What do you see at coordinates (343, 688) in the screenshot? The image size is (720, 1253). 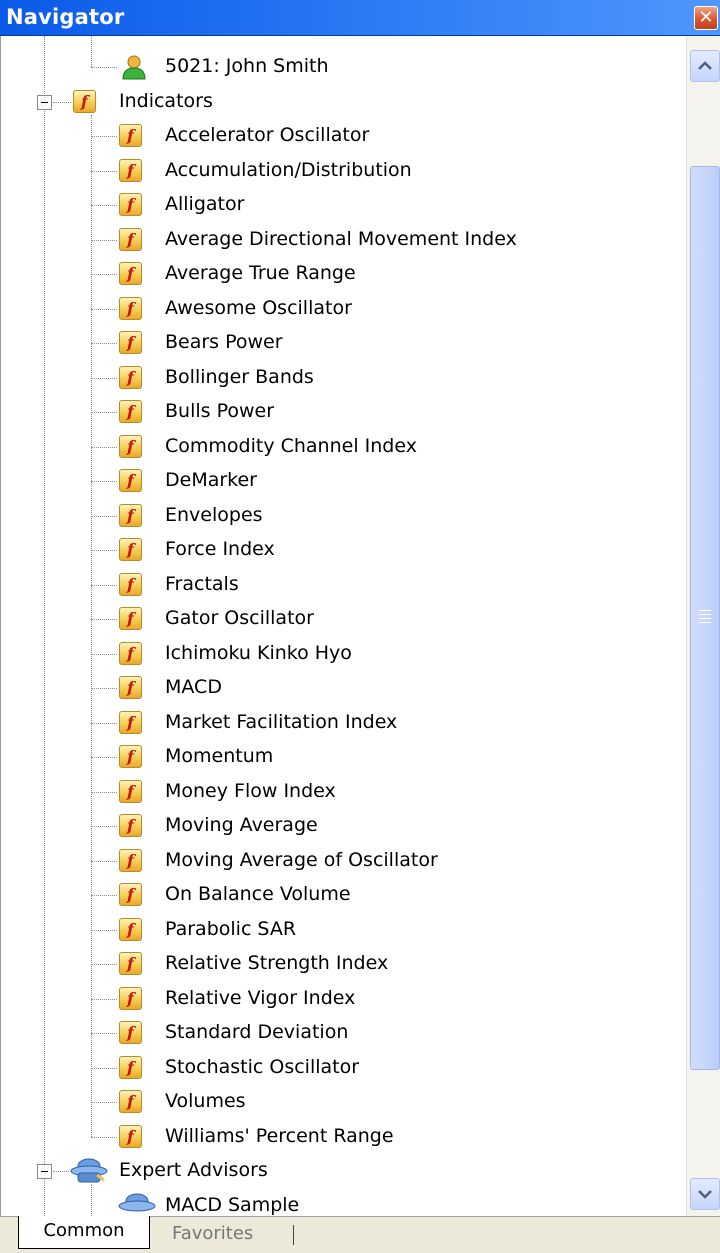 I see `tree-item-indicator: f MACD` at bounding box center [343, 688].